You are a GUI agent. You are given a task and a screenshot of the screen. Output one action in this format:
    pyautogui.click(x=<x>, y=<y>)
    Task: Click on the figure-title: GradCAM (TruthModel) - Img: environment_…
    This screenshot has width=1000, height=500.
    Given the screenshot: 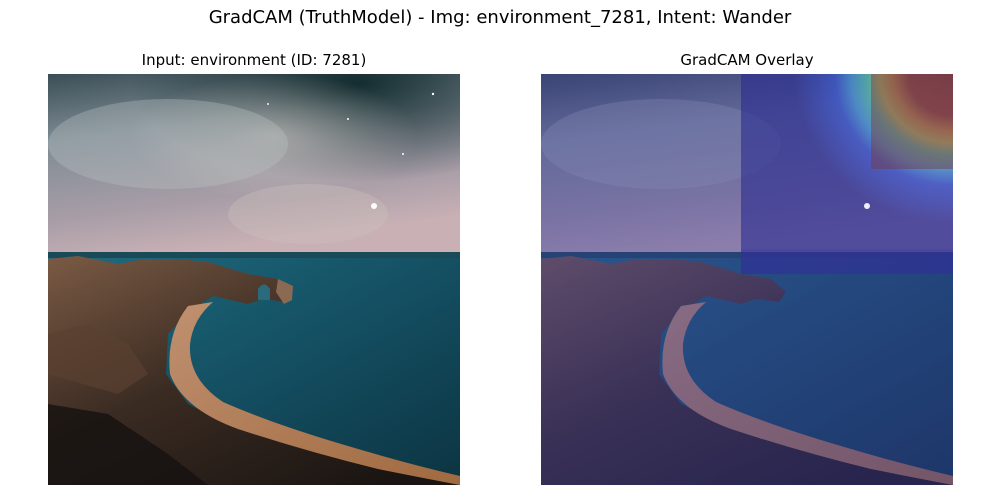 What is the action you would take?
    pyautogui.click(x=500, y=17)
    